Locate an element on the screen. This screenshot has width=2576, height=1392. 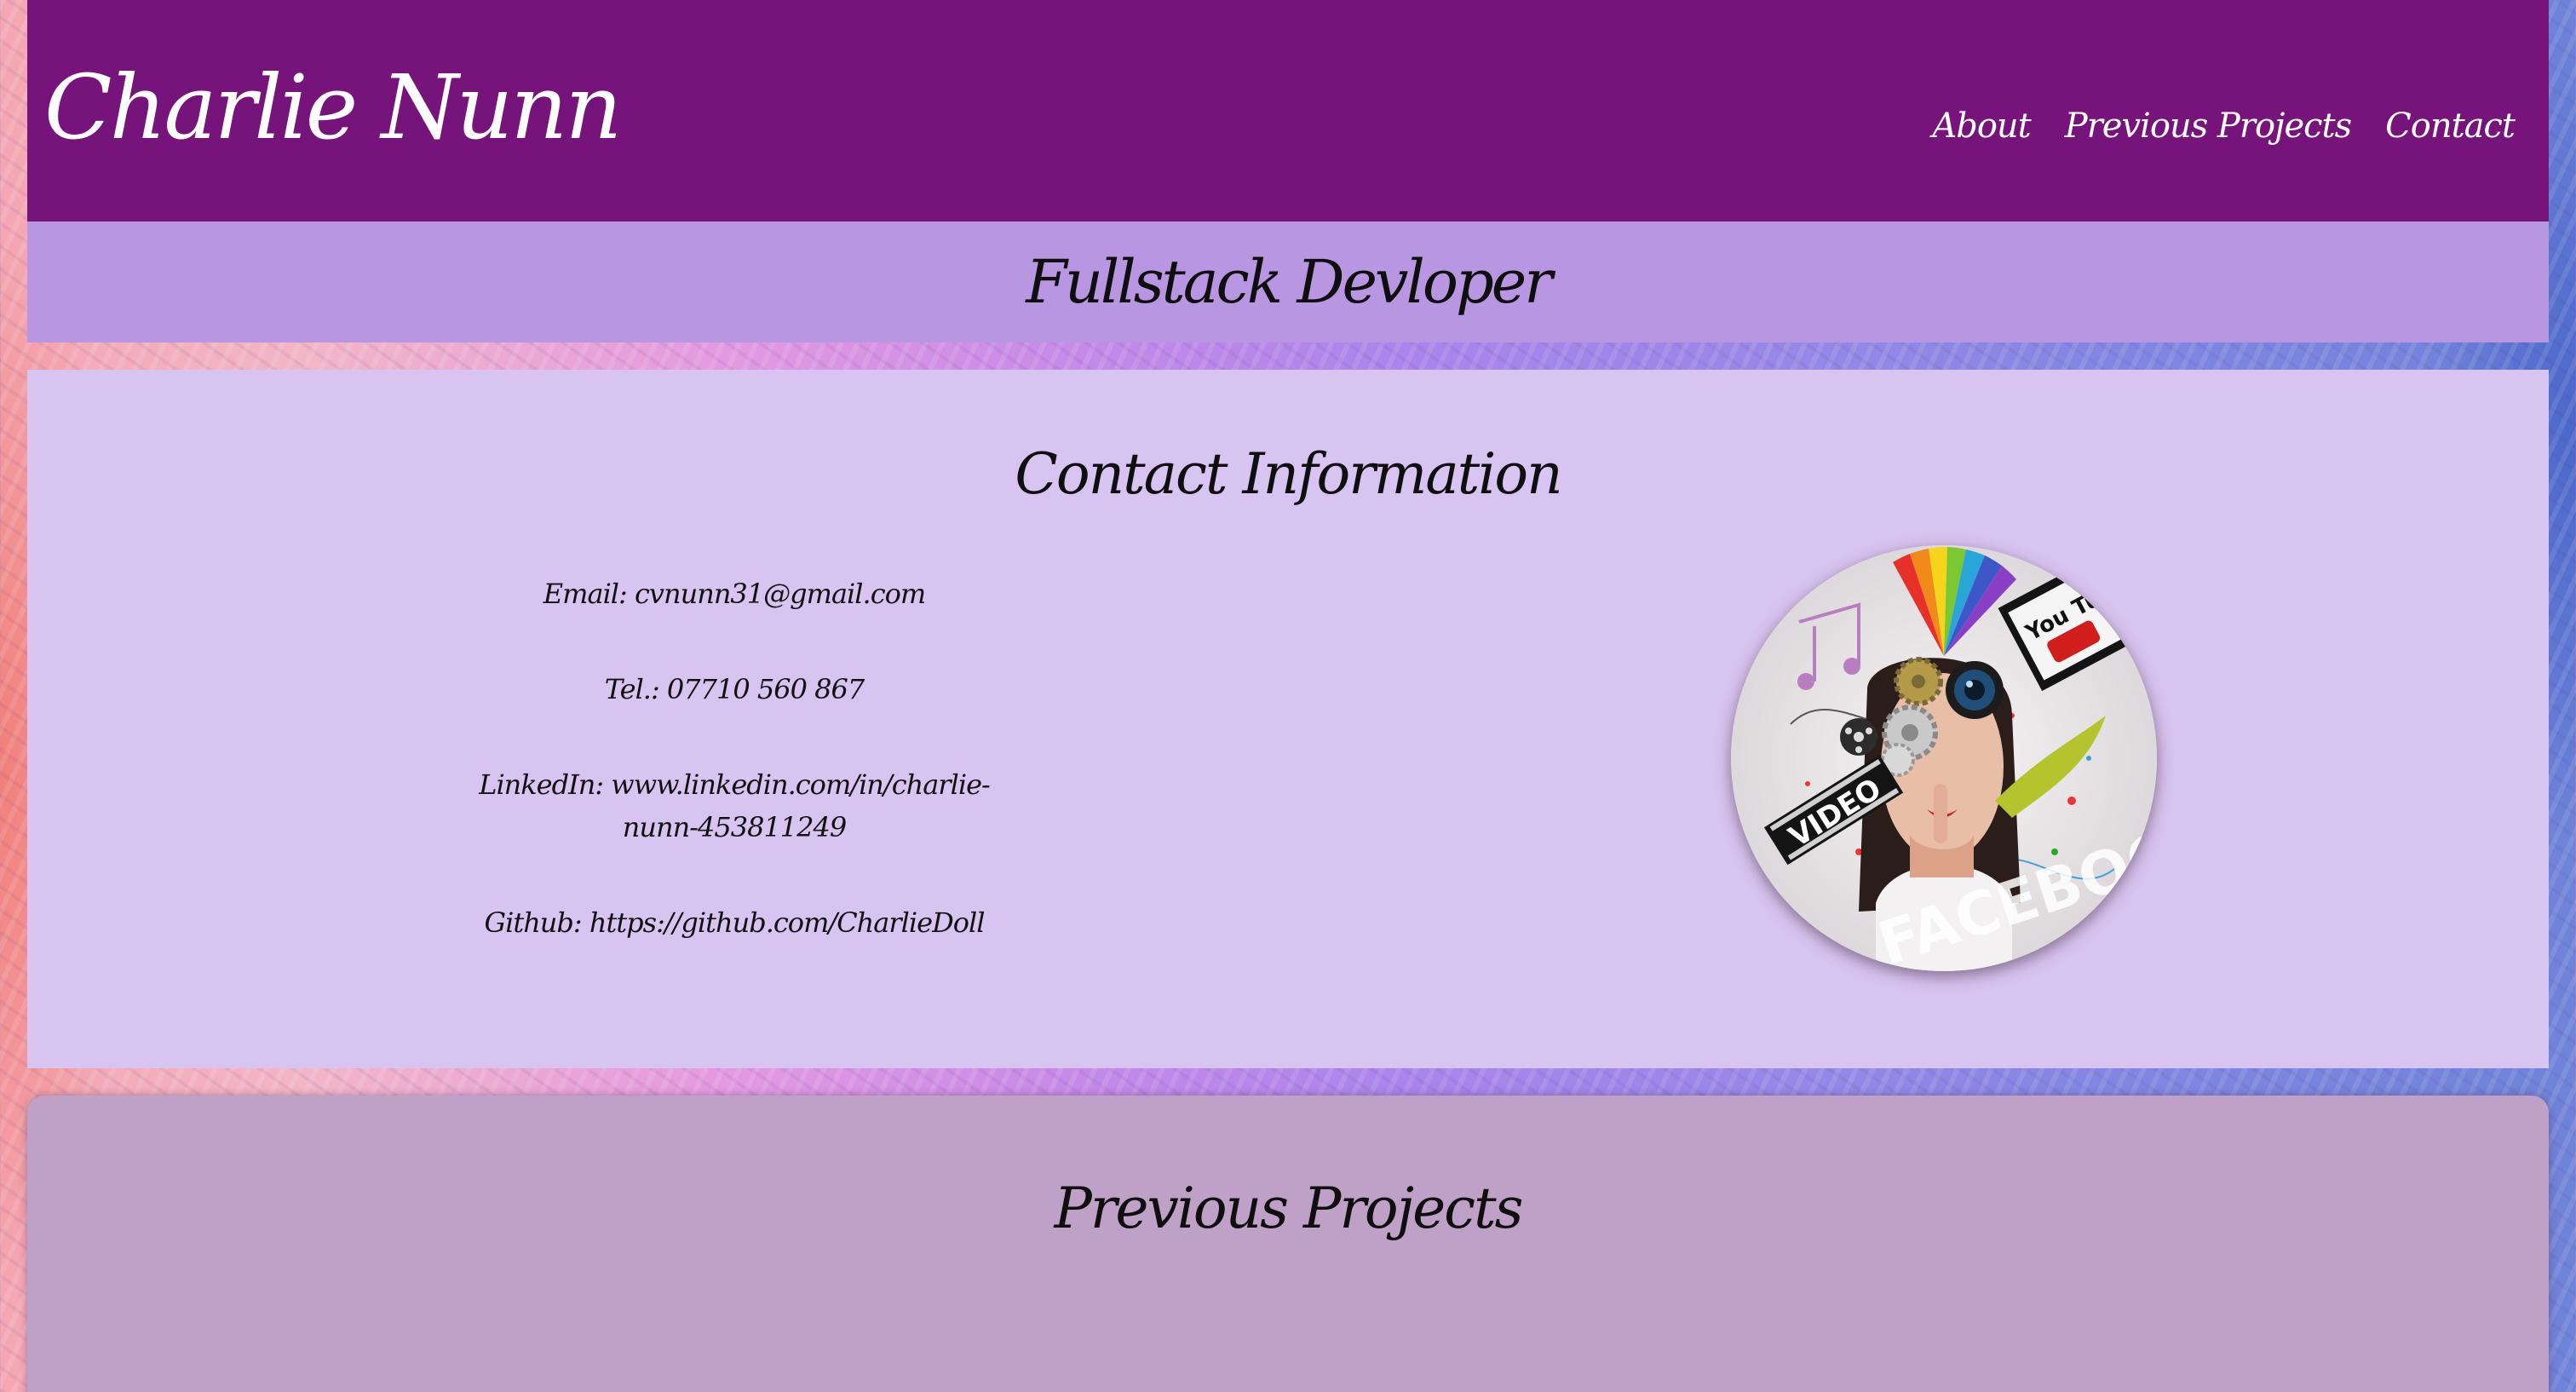
contact-email: Email: cvnunn31@gmail.com is located at coordinates (735, 594).